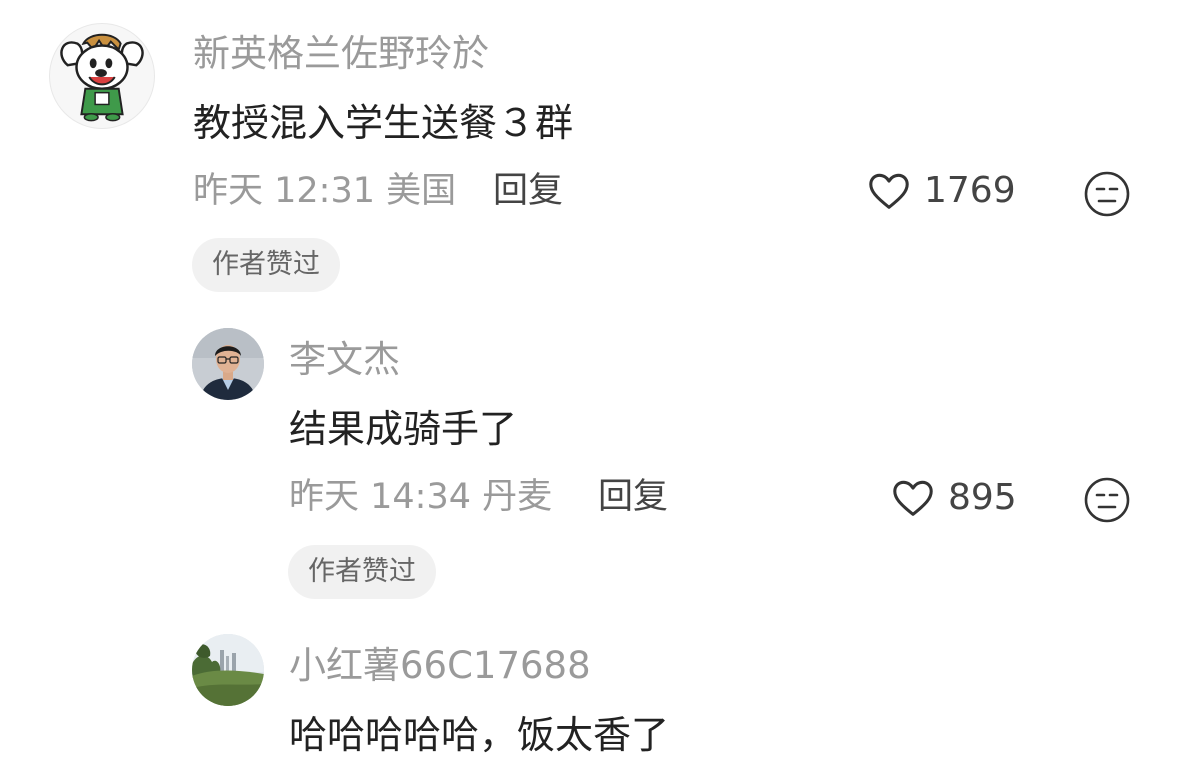  Describe the element at coordinates (284, 191) in the screenshot. I see `comment-time: 昨天 12:31` at that location.